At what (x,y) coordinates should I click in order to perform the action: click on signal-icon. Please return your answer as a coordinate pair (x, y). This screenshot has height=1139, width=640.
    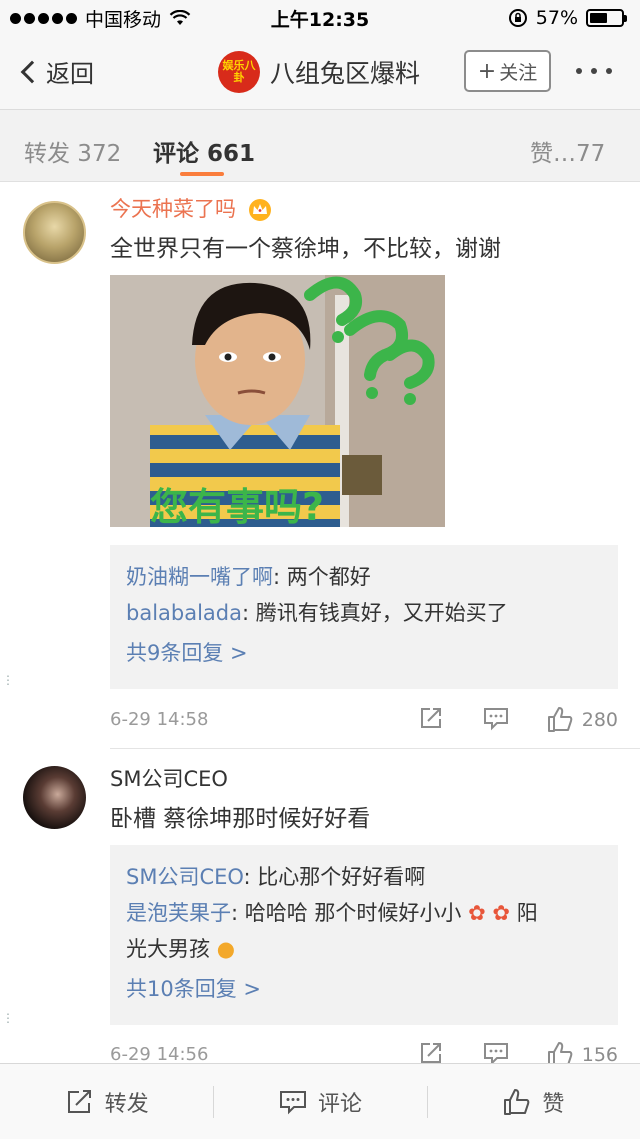
    Looking at the image, I should click on (43, 18).